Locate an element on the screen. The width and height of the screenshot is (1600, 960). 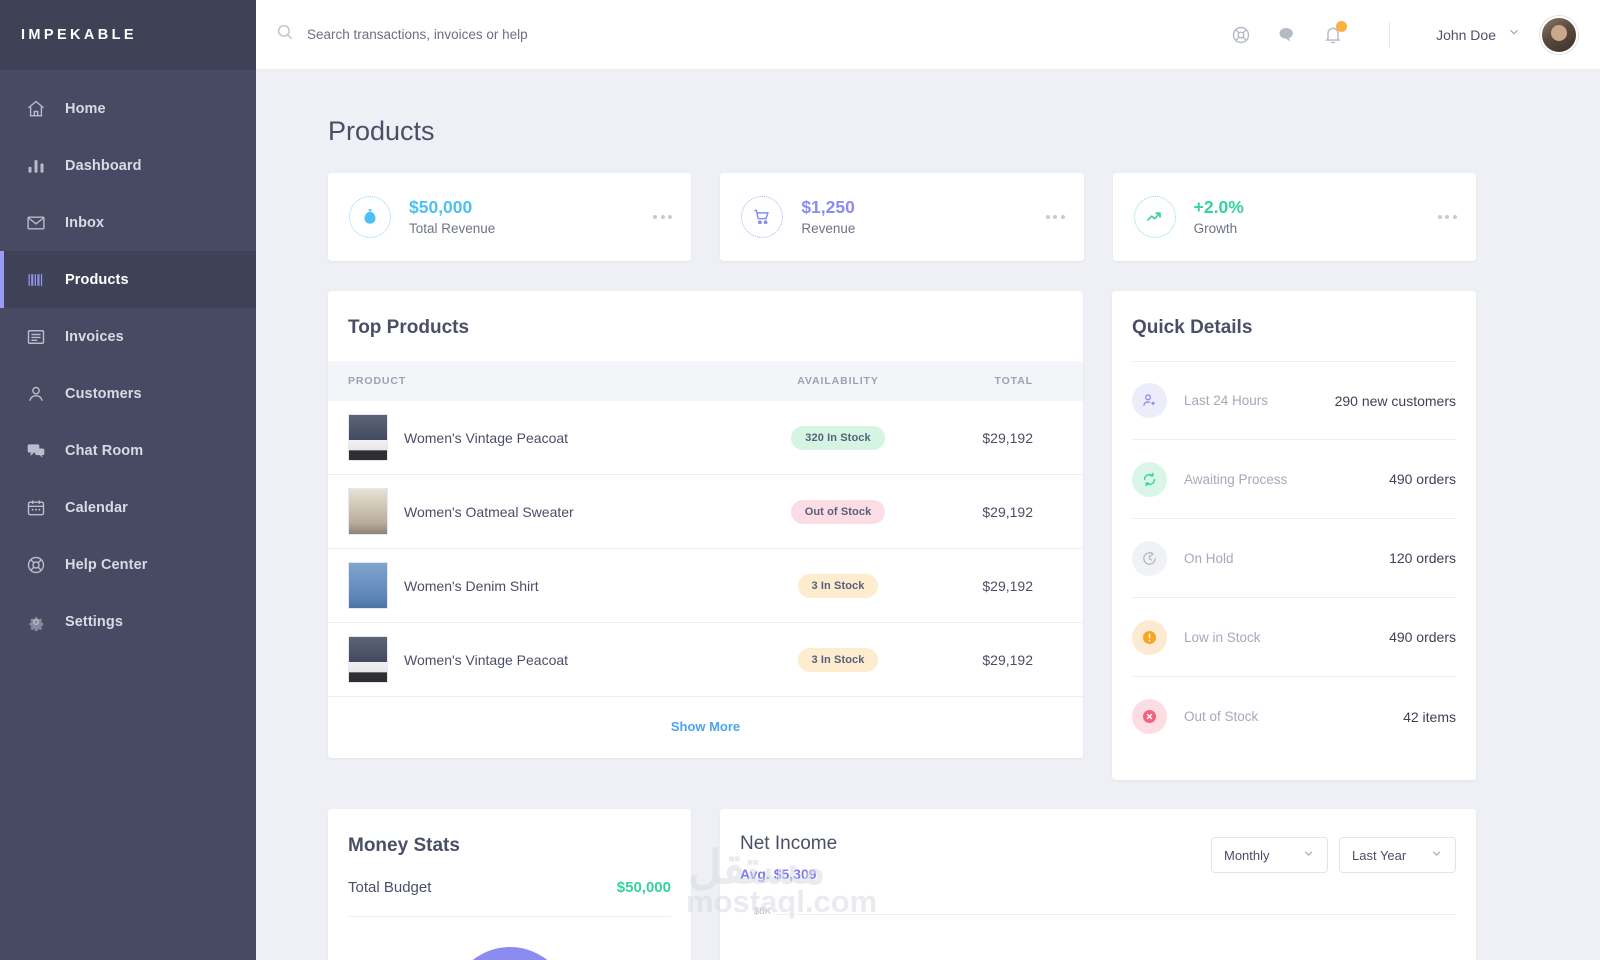
clock-icon is located at coordinates (1149, 558).